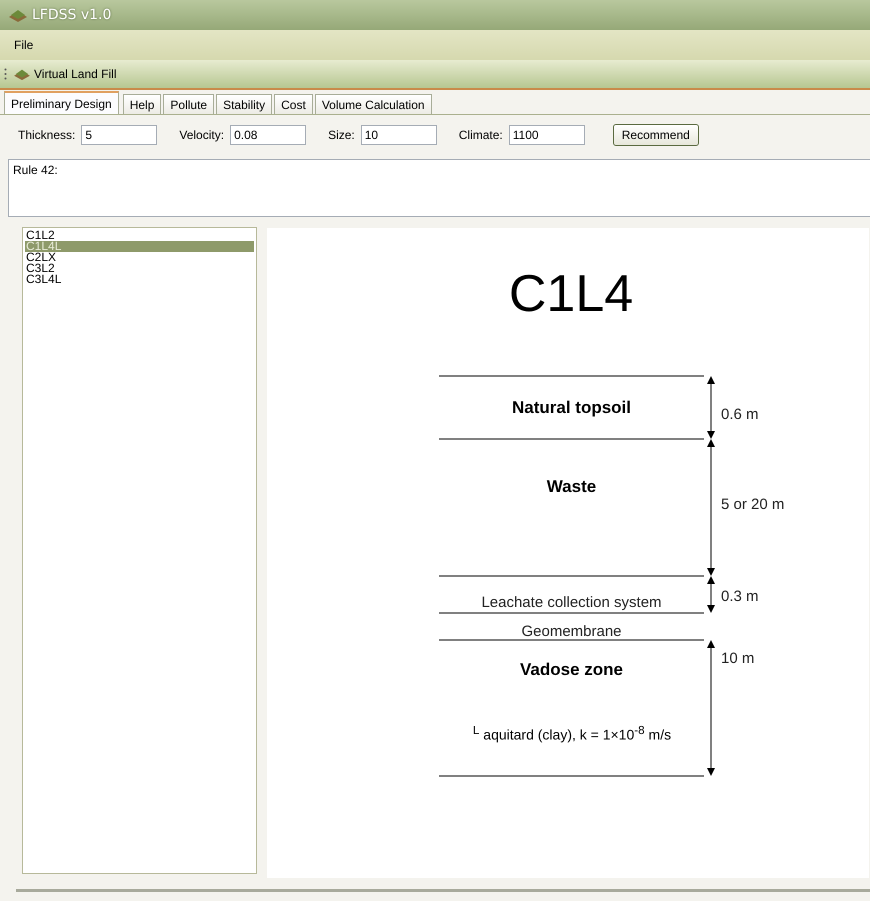 The image size is (870, 901). I want to click on input-field: 5, so click(119, 135).